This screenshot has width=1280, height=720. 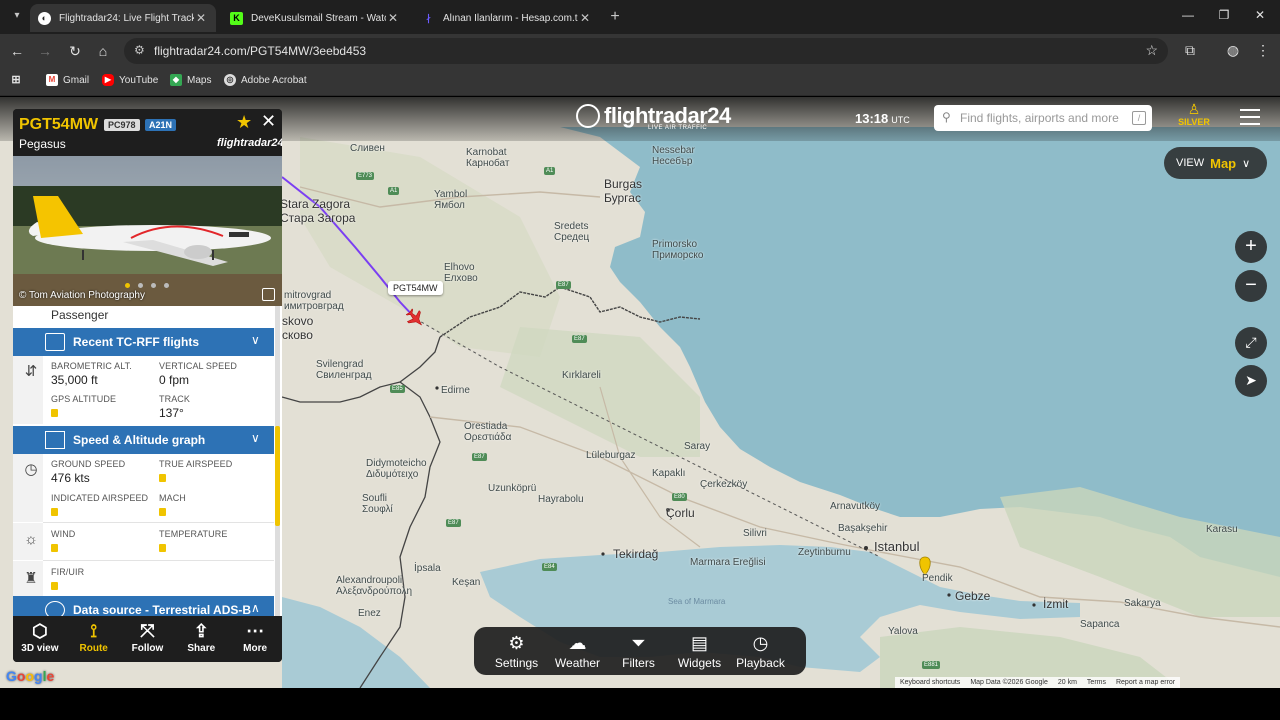 I want to click on minimize-icon: —, so click(x=1188, y=15).